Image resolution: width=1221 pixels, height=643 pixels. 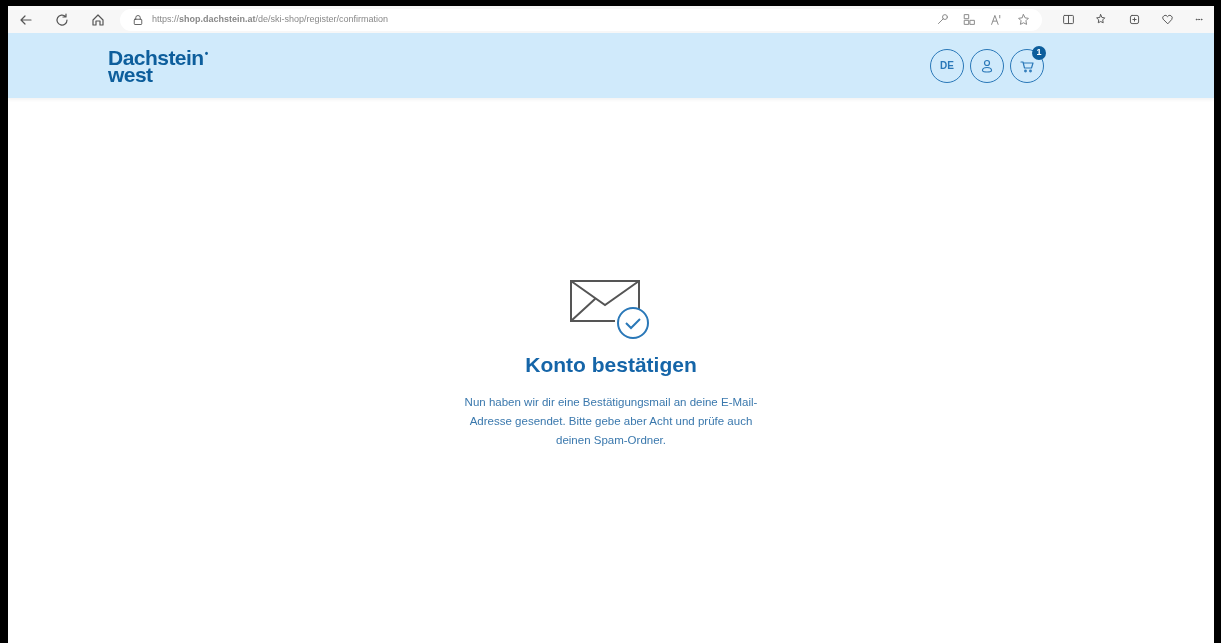 What do you see at coordinates (1039, 52) in the screenshot?
I see `cart-count-badge: 1` at bounding box center [1039, 52].